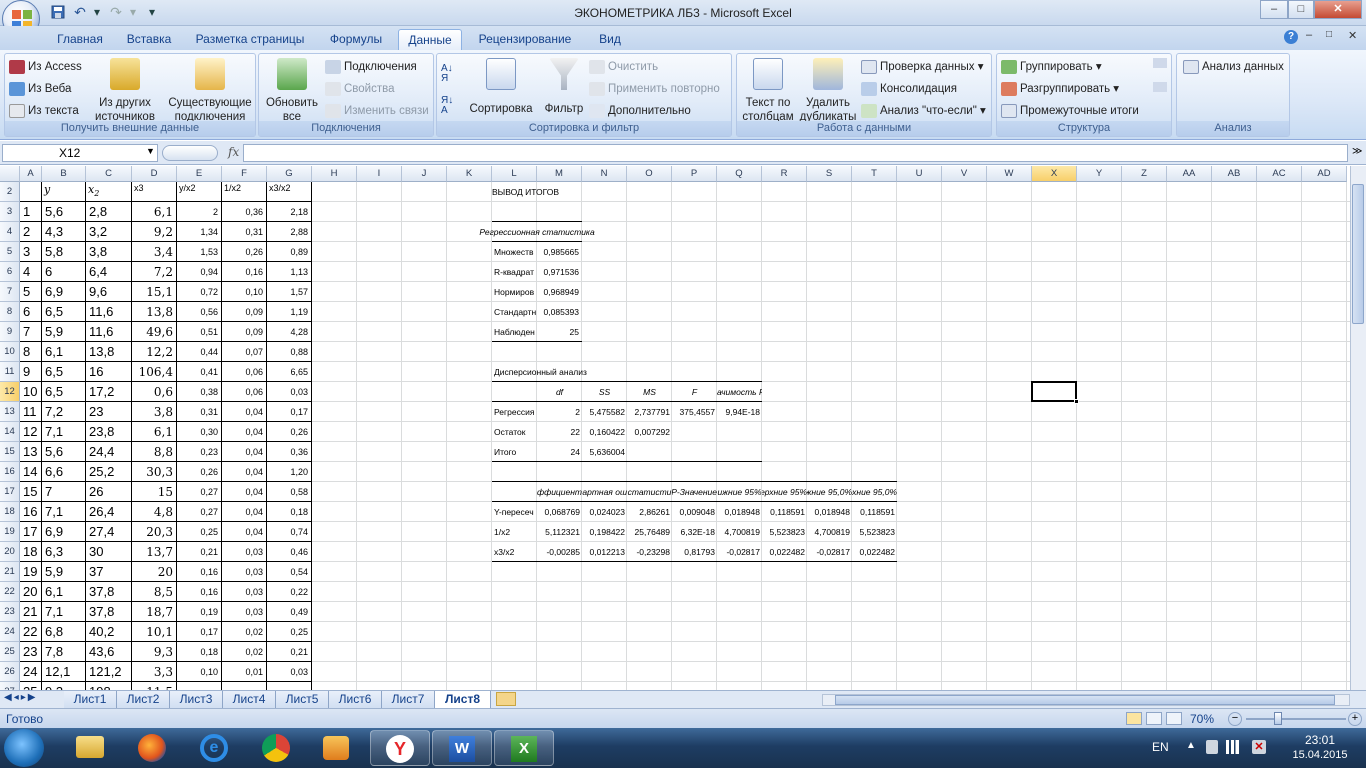  Describe the element at coordinates (795, 153) in the screenshot. I see `formula-input` at that location.